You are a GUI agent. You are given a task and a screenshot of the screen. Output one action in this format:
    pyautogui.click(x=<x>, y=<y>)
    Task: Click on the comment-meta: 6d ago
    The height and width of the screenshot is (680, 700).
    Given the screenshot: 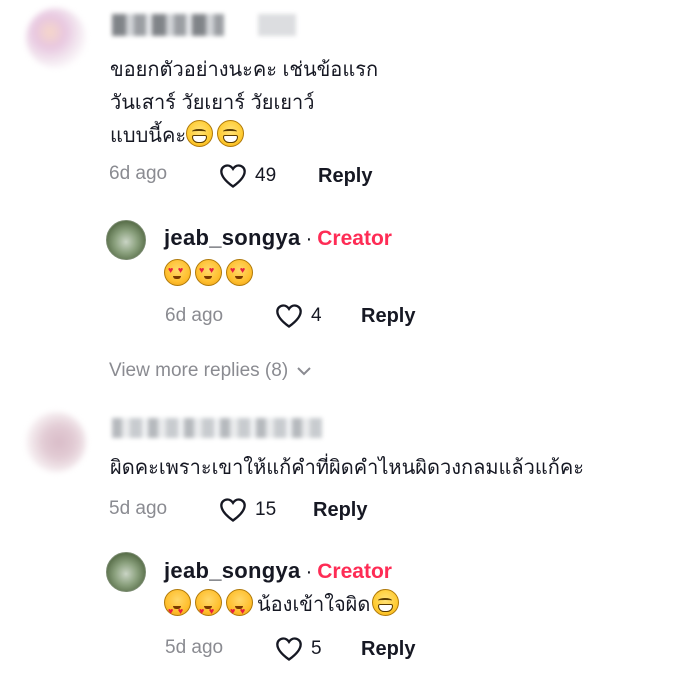 What is the action you would take?
    pyautogui.click(x=138, y=174)
    